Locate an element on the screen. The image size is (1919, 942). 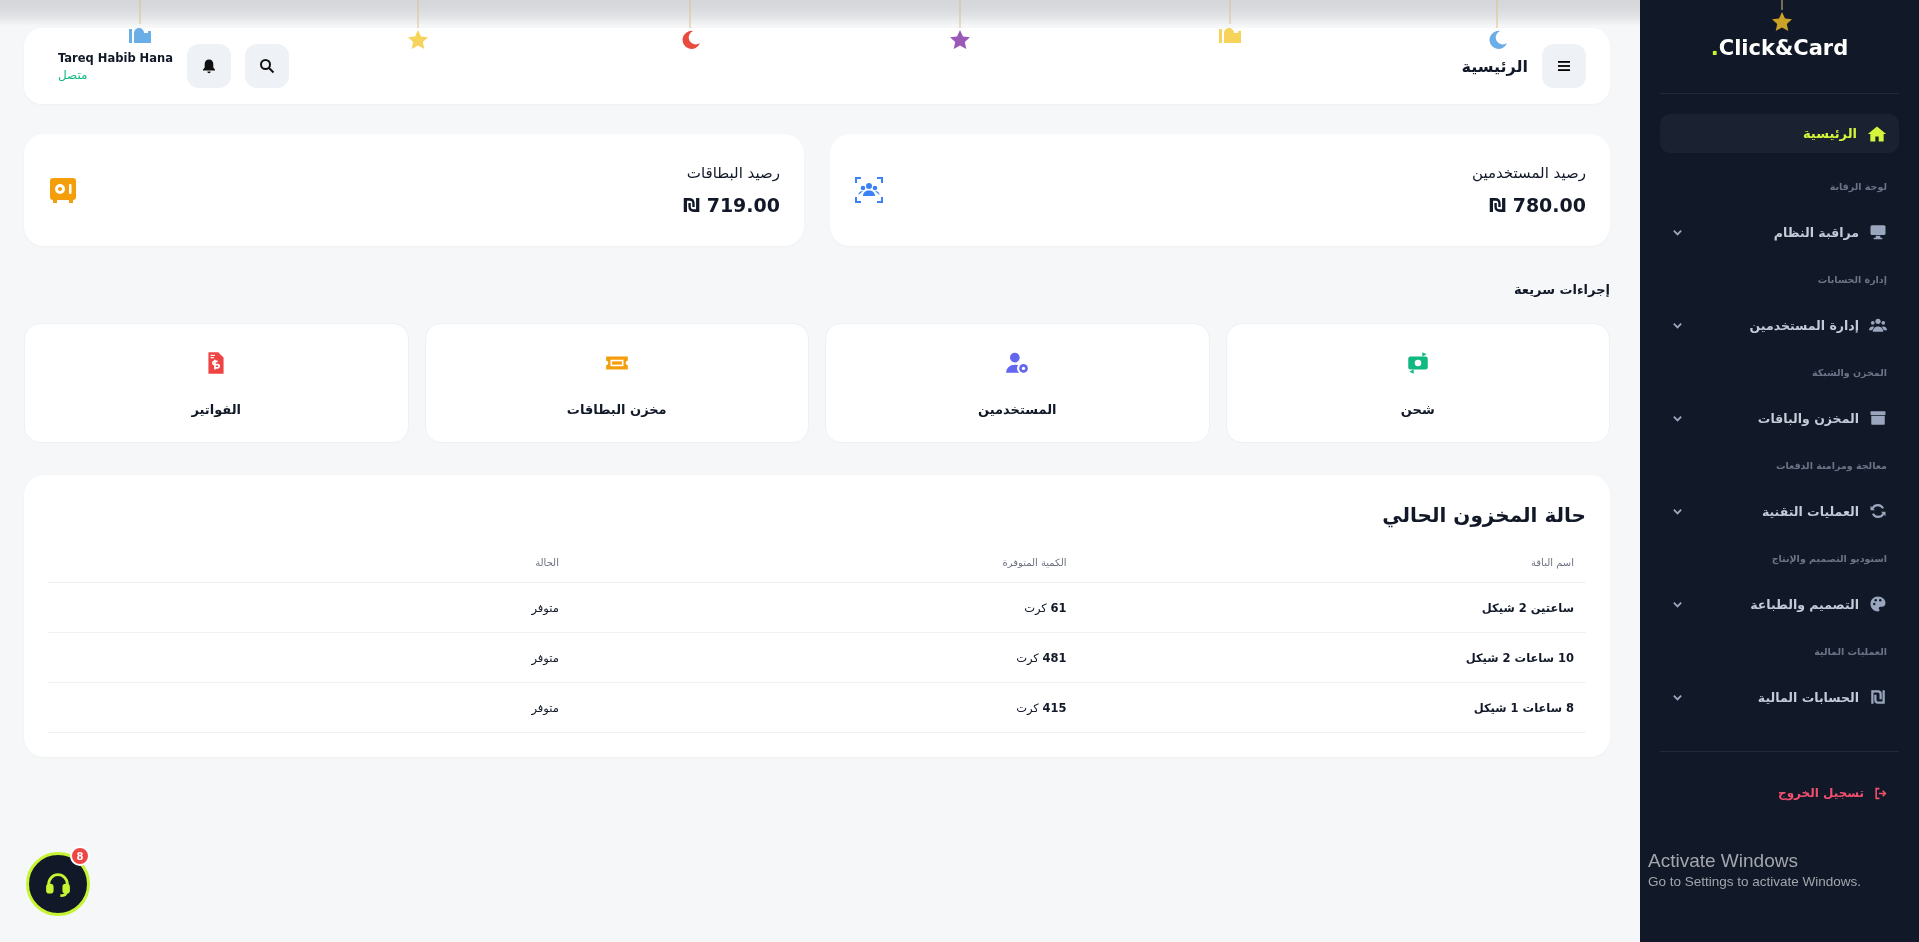
logout-icon is located at coordinates (1880, 793).